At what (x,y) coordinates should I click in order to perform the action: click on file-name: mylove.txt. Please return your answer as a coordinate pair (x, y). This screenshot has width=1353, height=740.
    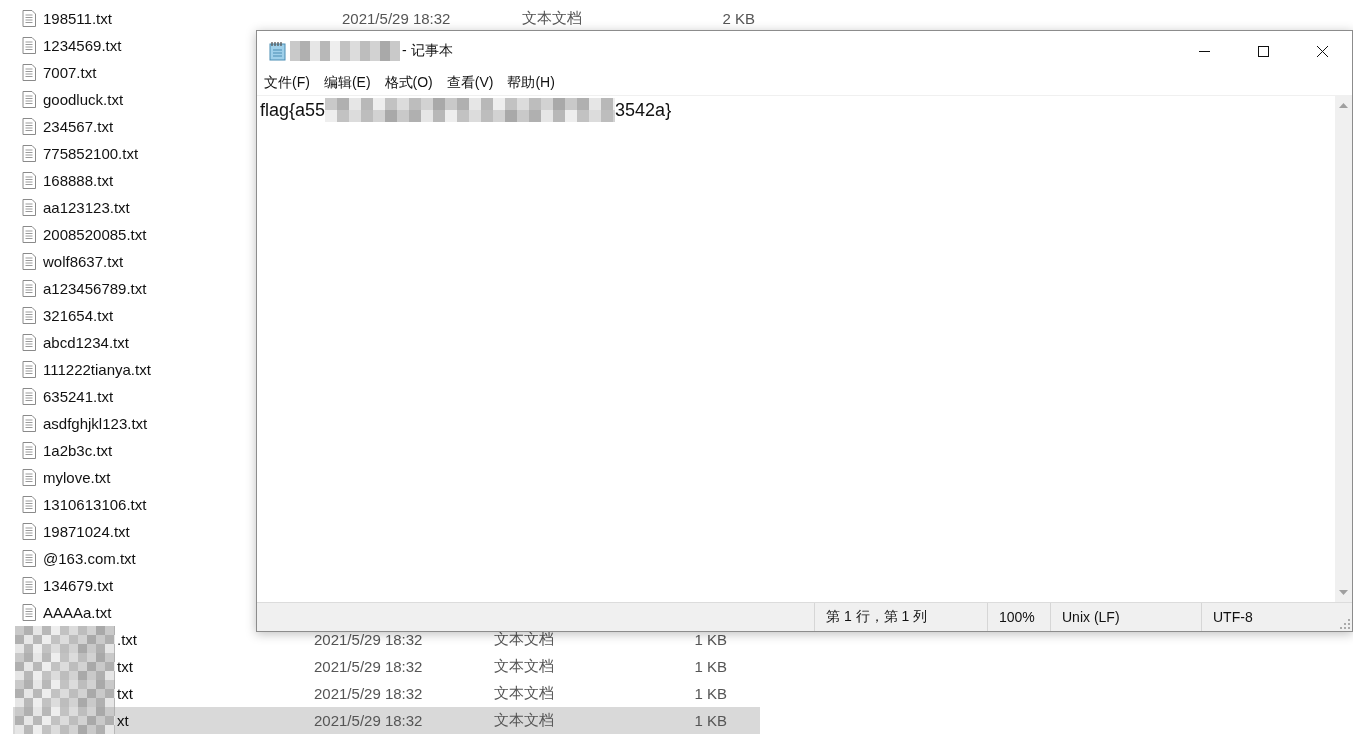
    Looking at the image, I should click on (77, 477).